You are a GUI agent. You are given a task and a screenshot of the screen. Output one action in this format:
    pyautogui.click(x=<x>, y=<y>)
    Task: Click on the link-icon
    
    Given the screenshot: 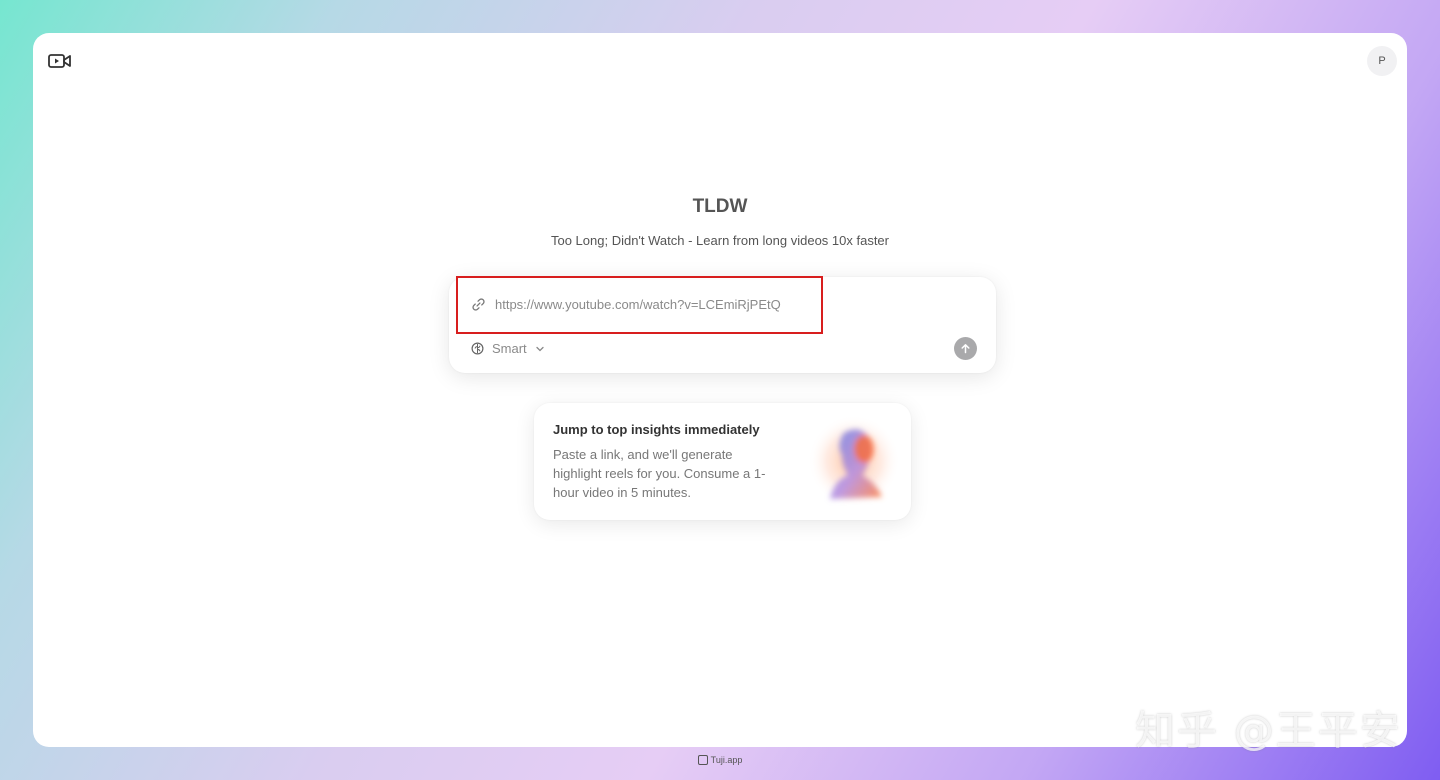 What is the action you would take?
    pyautogui.click(x=478, y=304)
    